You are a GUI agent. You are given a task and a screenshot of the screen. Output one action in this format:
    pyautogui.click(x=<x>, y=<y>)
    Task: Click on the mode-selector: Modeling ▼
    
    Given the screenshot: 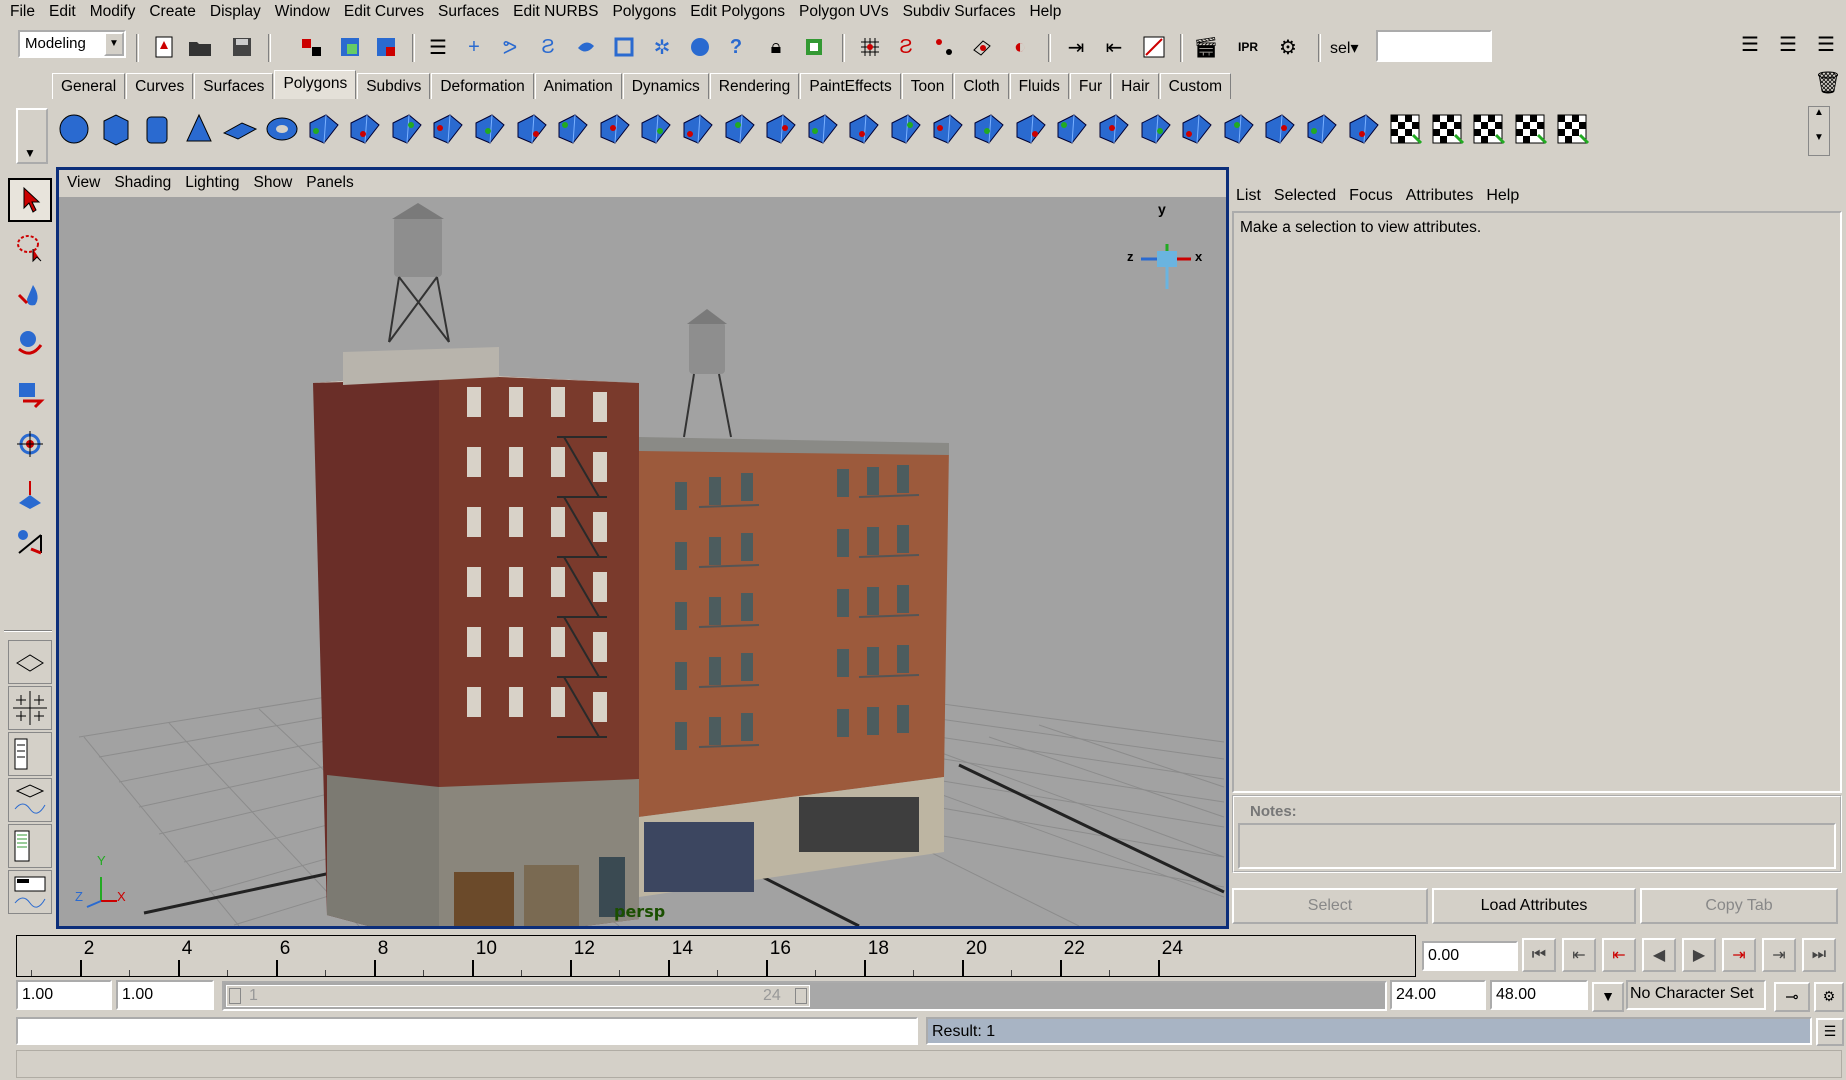 What is the action you would take?
    pyautogui.click(x=72, y=44)
    